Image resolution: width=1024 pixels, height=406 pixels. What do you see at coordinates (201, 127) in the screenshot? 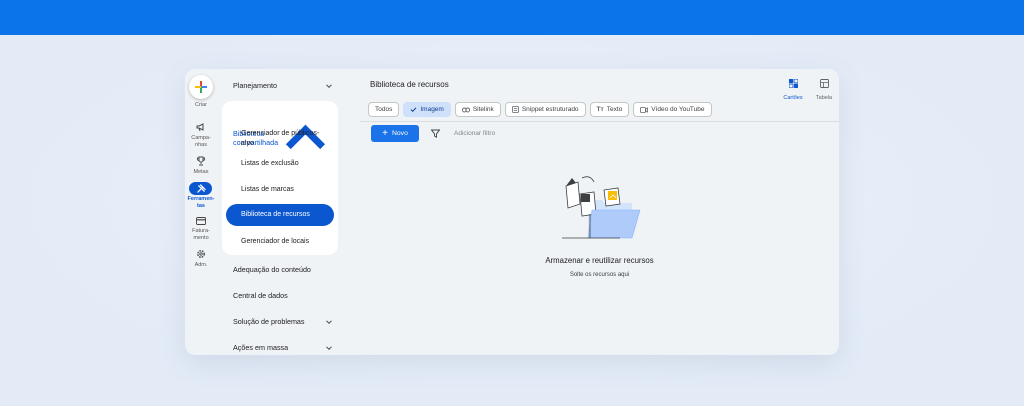
I see `megaphone-icon` at bounding box center [201, 127].